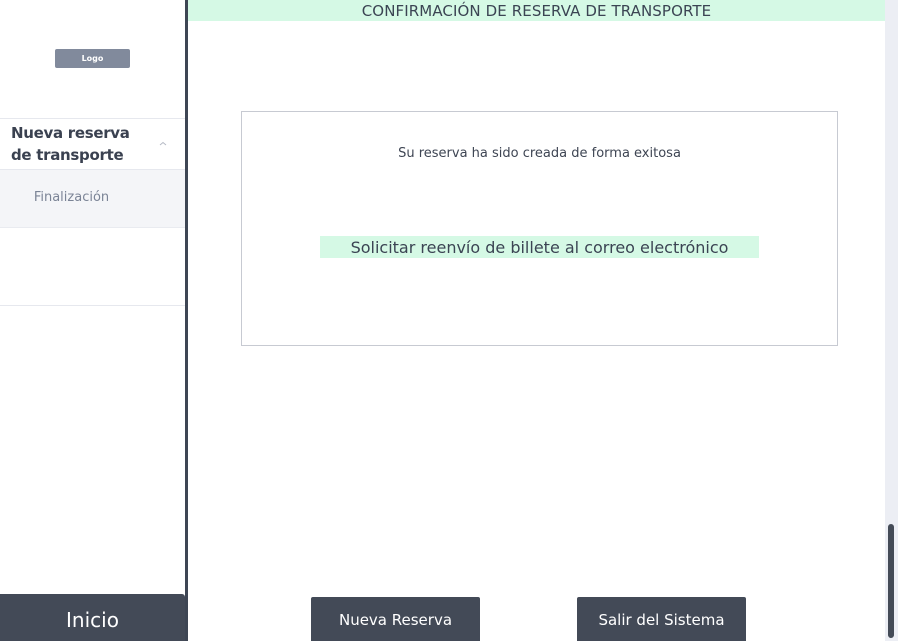 The image size is (898, 641). What do you see at coordinates (92, 58) in the screenshot?
I see `logo: Logo` at bounding box center [92, 58].